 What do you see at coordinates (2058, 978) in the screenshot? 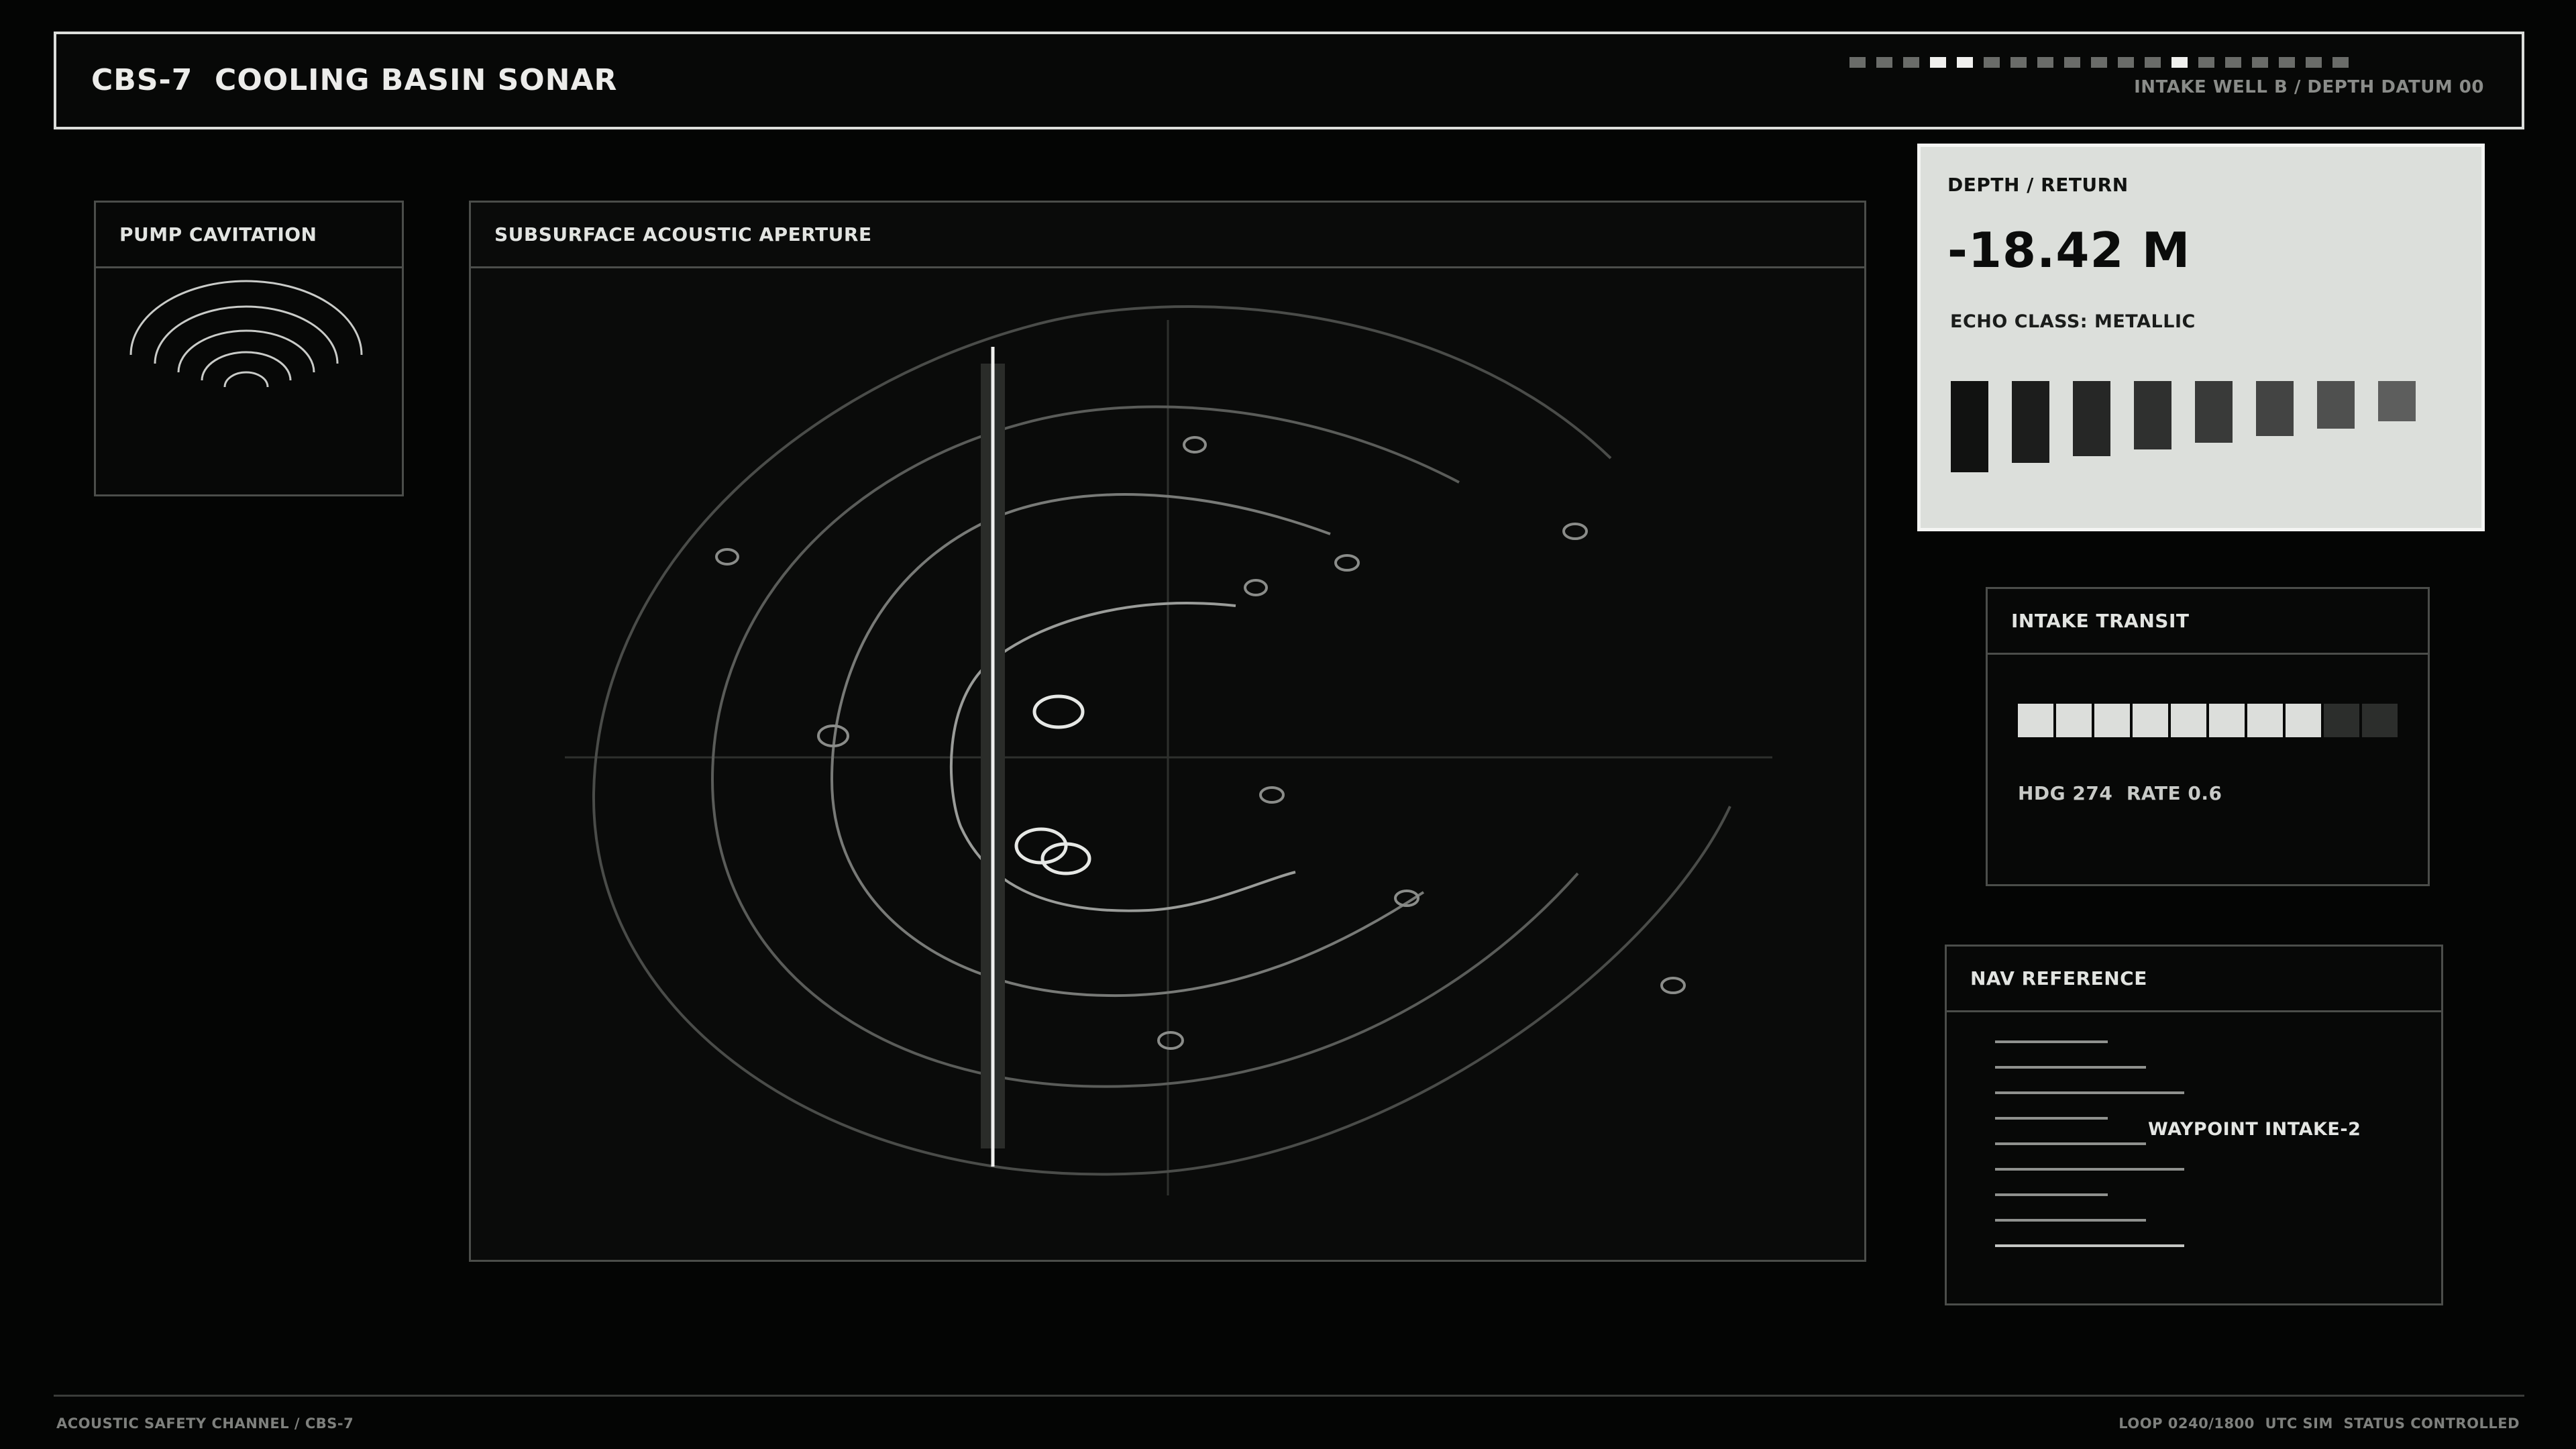
I see `nav-panel-title: NAV REFERENCE` at bounding box center [2058, 978].